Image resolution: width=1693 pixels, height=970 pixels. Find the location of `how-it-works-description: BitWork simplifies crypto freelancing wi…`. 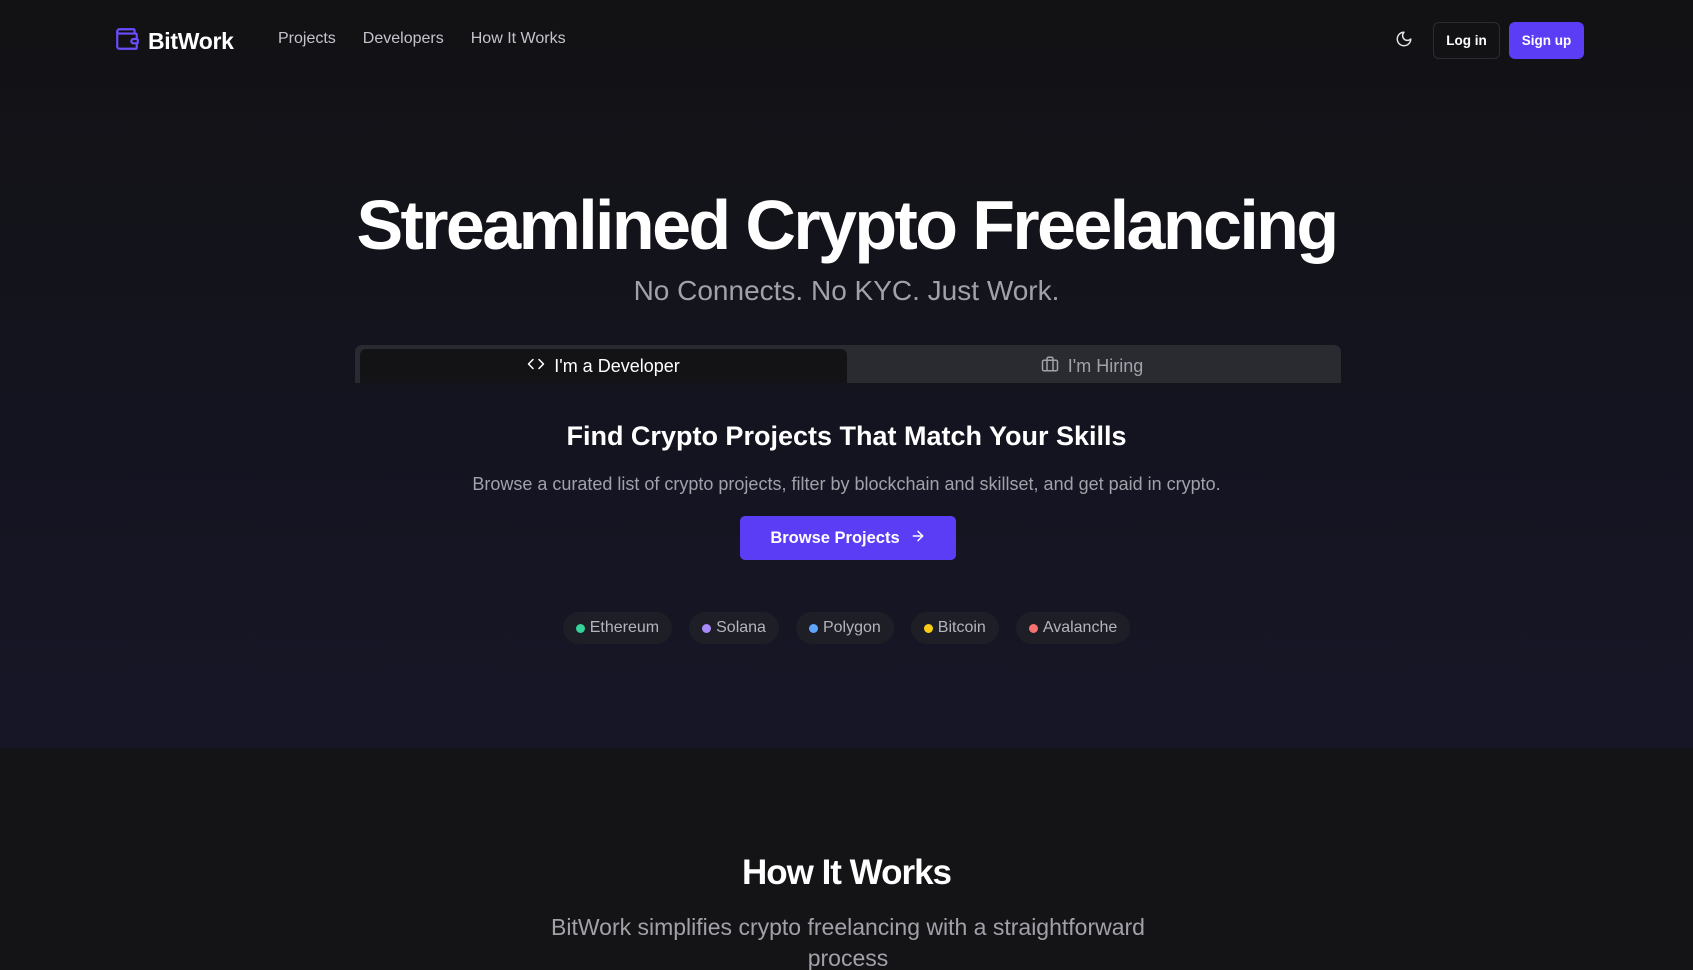

how-it-works-description: BitWork simplifies crypto freelancing wi… is located at coordinates (848, 942).